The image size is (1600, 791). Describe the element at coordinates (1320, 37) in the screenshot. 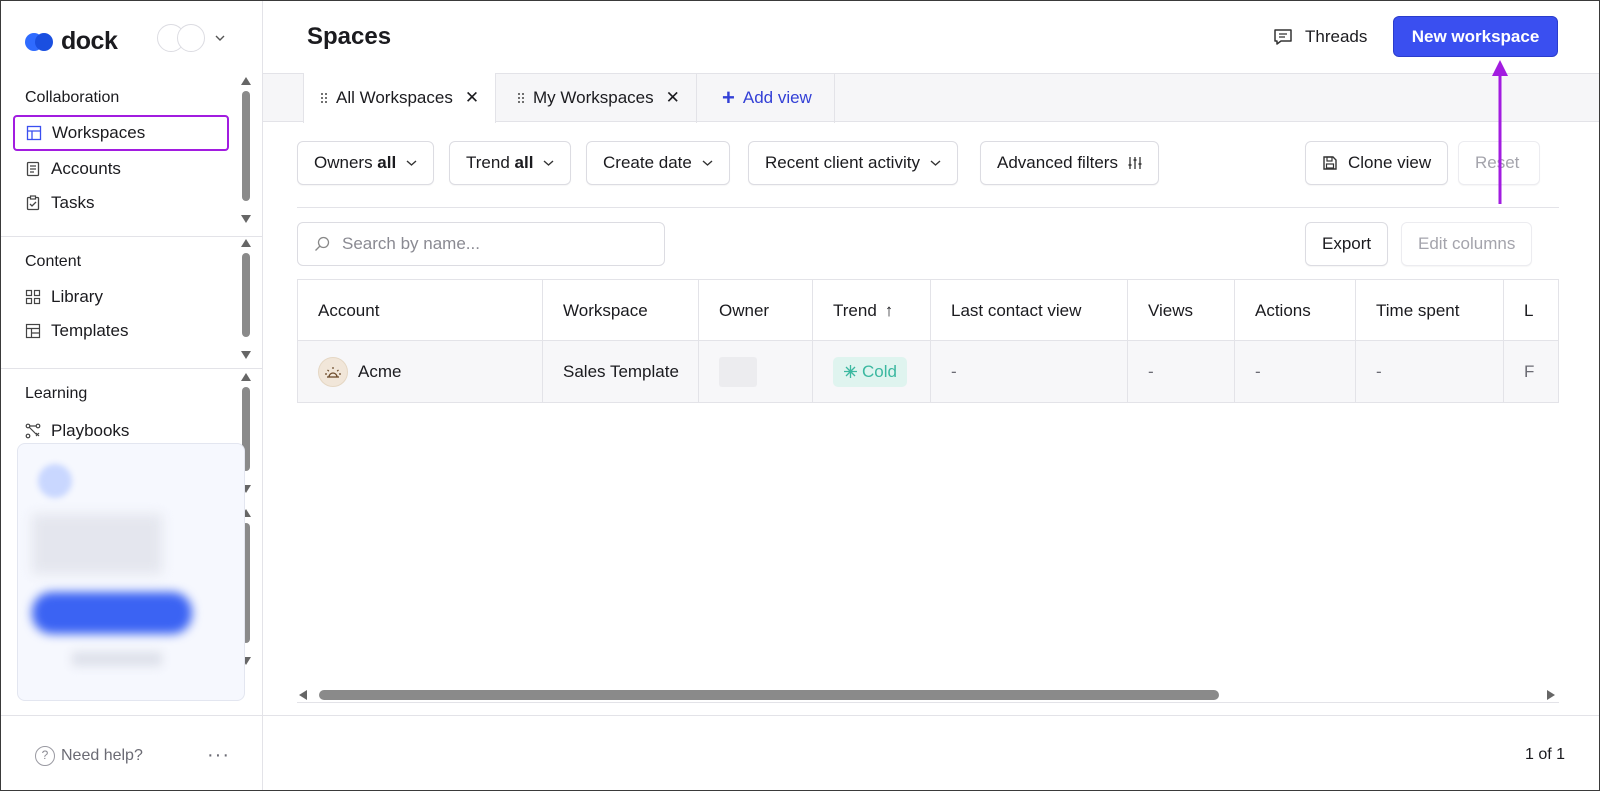

I see `threads-button: Threads` at that location.